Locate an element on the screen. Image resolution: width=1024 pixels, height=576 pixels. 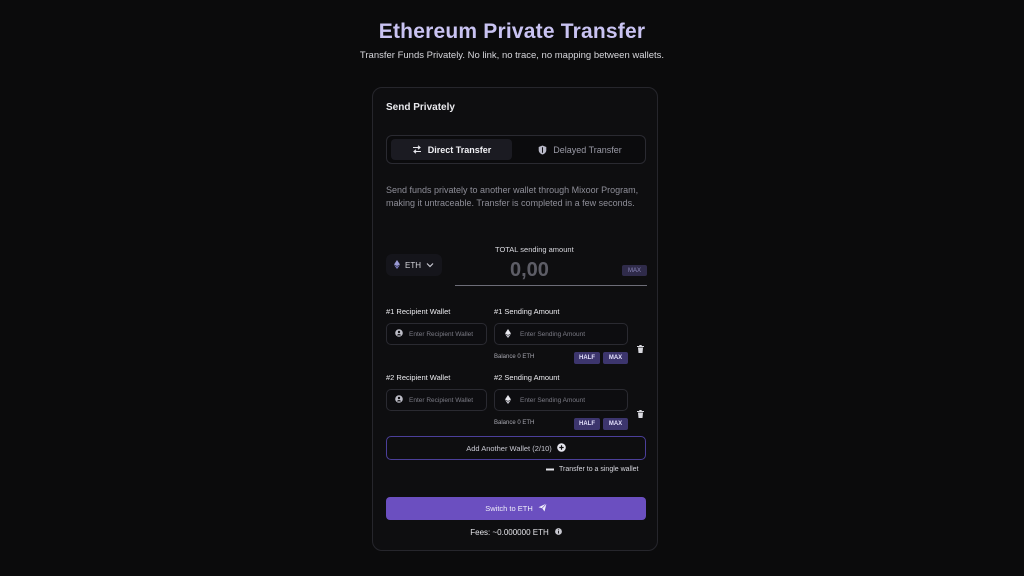
single-wallet-toggle: Transfer to a single wallet is located at coordinates (592, 469).